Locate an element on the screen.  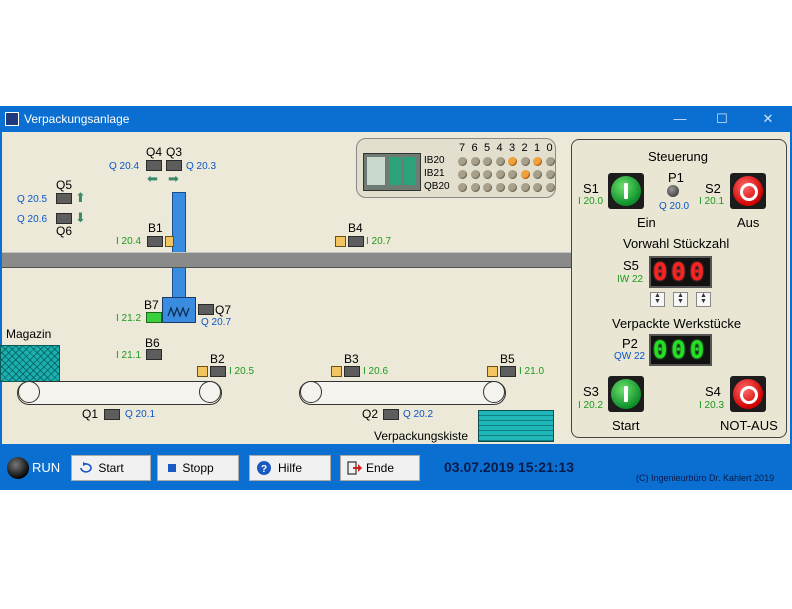
ein-button is located at coordinates (626, 191).